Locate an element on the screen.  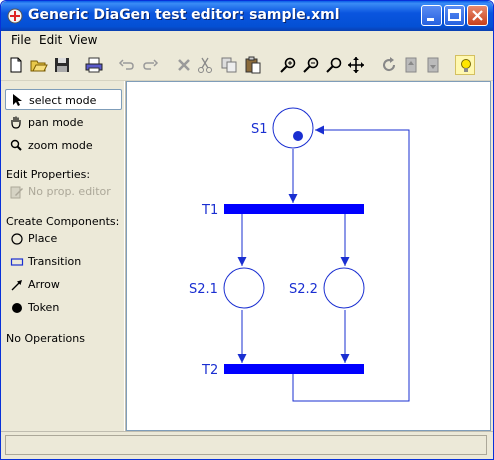
minimize-button is located at coordinates (431, 15).